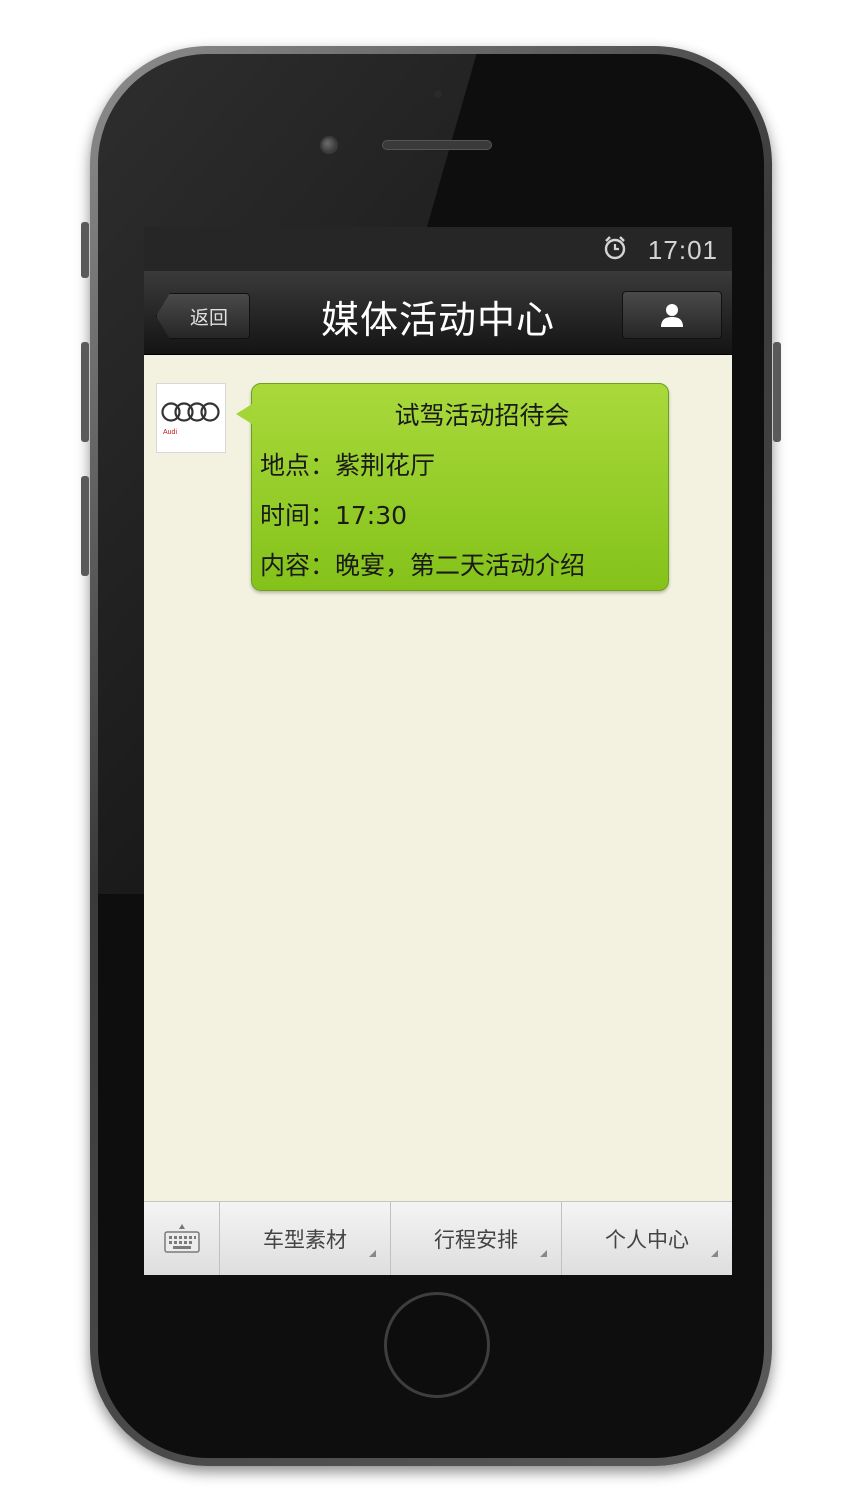 The image size is (862, 1512). I want to click on front-camera, so click(329, 145).